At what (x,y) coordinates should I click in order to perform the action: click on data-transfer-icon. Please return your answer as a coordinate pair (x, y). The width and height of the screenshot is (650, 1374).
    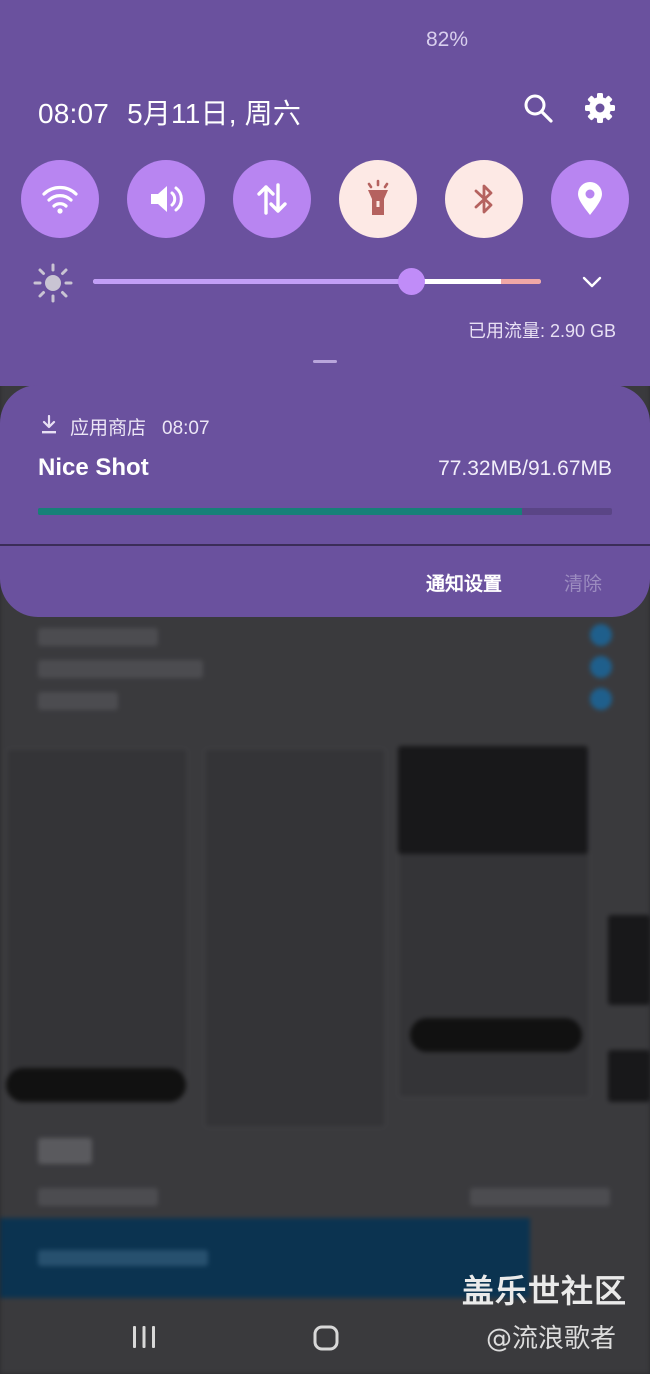
    Looking at the image, I should click on (272, 199).